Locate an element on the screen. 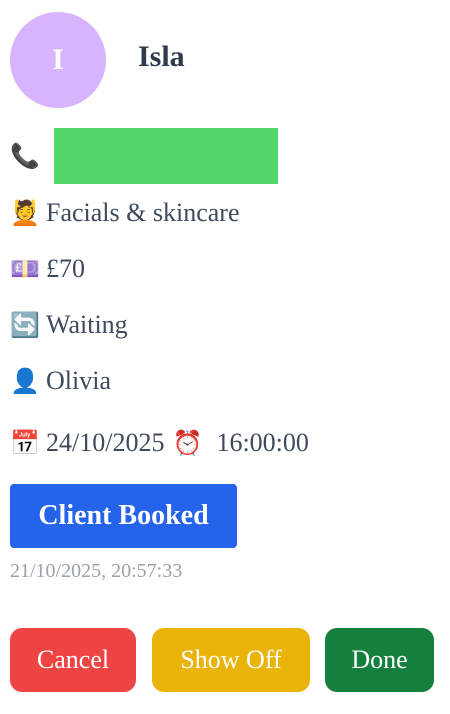 This screenshot has width=450, height=714. calendar-icon: 📅 is located at coordinates (25, 443).